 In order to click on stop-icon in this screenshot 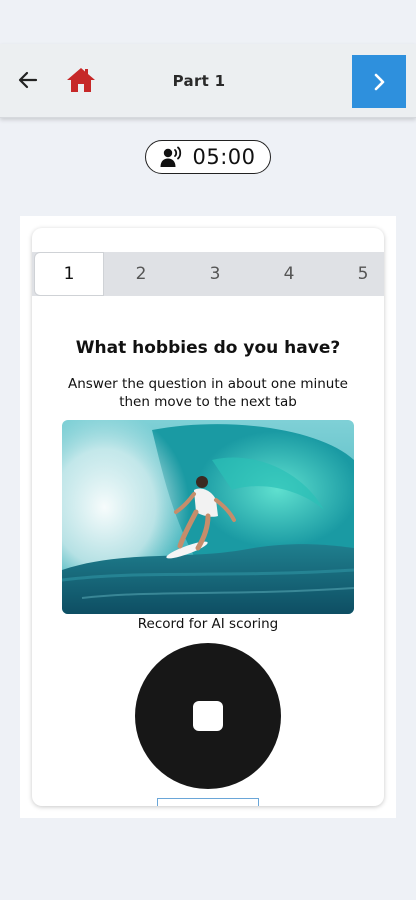, I will do `click(208, 716)`.